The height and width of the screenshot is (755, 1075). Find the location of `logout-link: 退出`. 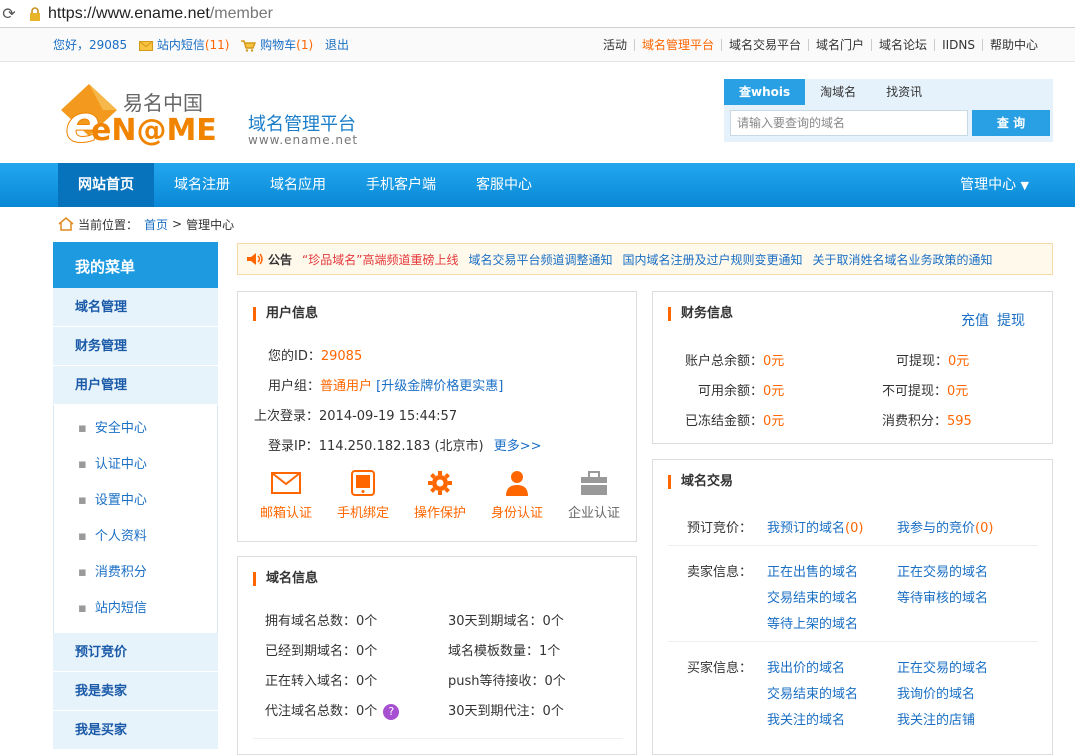

logout-link: 退出 is located at coordinates (337, 45).